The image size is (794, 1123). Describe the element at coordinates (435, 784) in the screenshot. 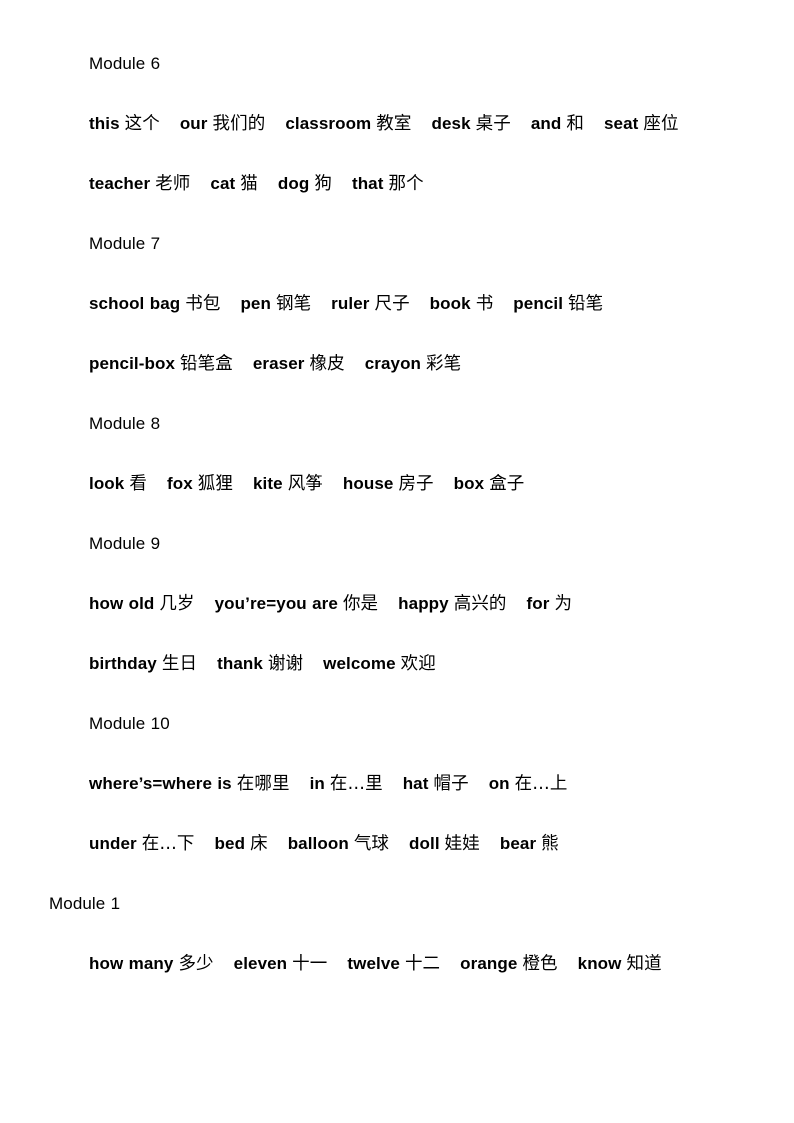

I see `vocabulary-entry: hat 帽子` at that location.